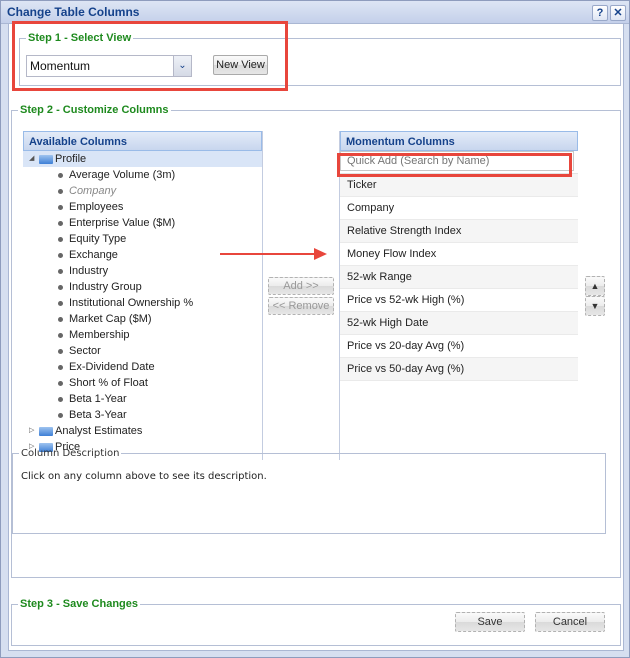 This screenshot has height=658, width=630. I want to click on cancel-button: Cancel, so click(570, 622).